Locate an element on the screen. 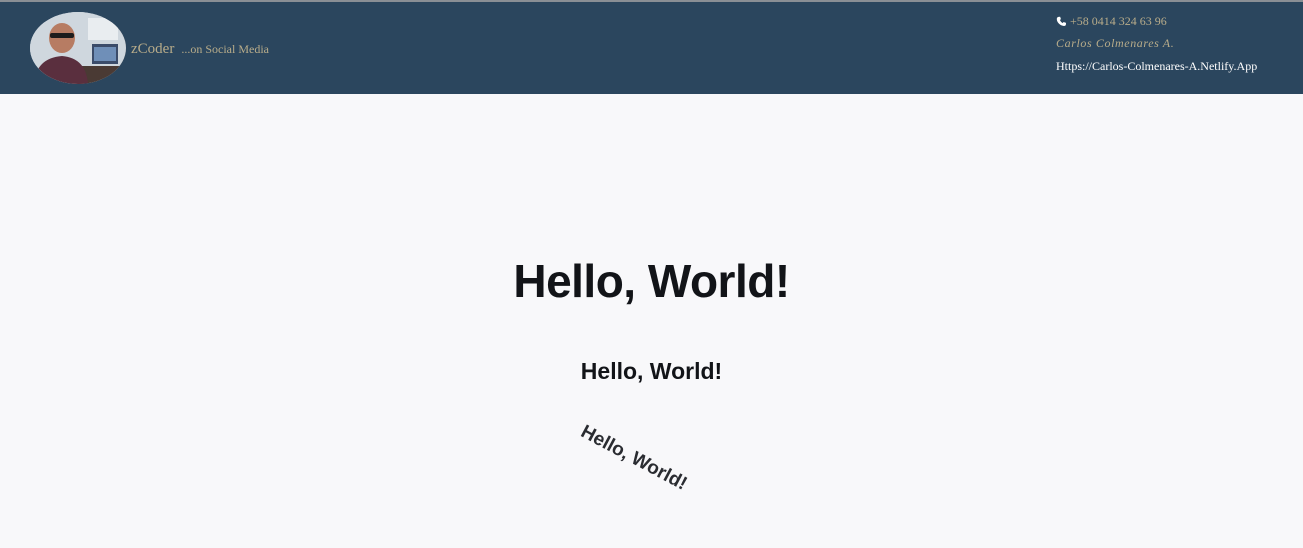  avatar is located at coordinates (78, 48).